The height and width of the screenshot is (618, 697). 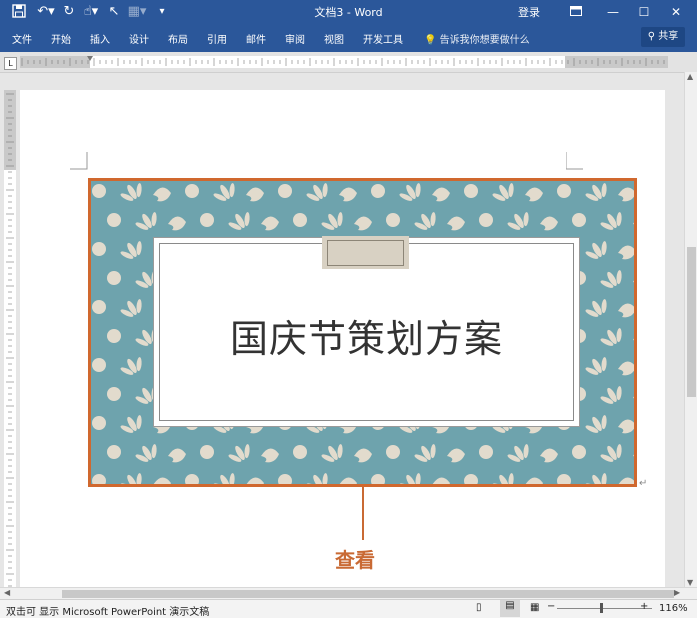 What do you see at coordinates (363, 513) in the screenshot?
I see `callout-line` at bounding box center [363, 513].